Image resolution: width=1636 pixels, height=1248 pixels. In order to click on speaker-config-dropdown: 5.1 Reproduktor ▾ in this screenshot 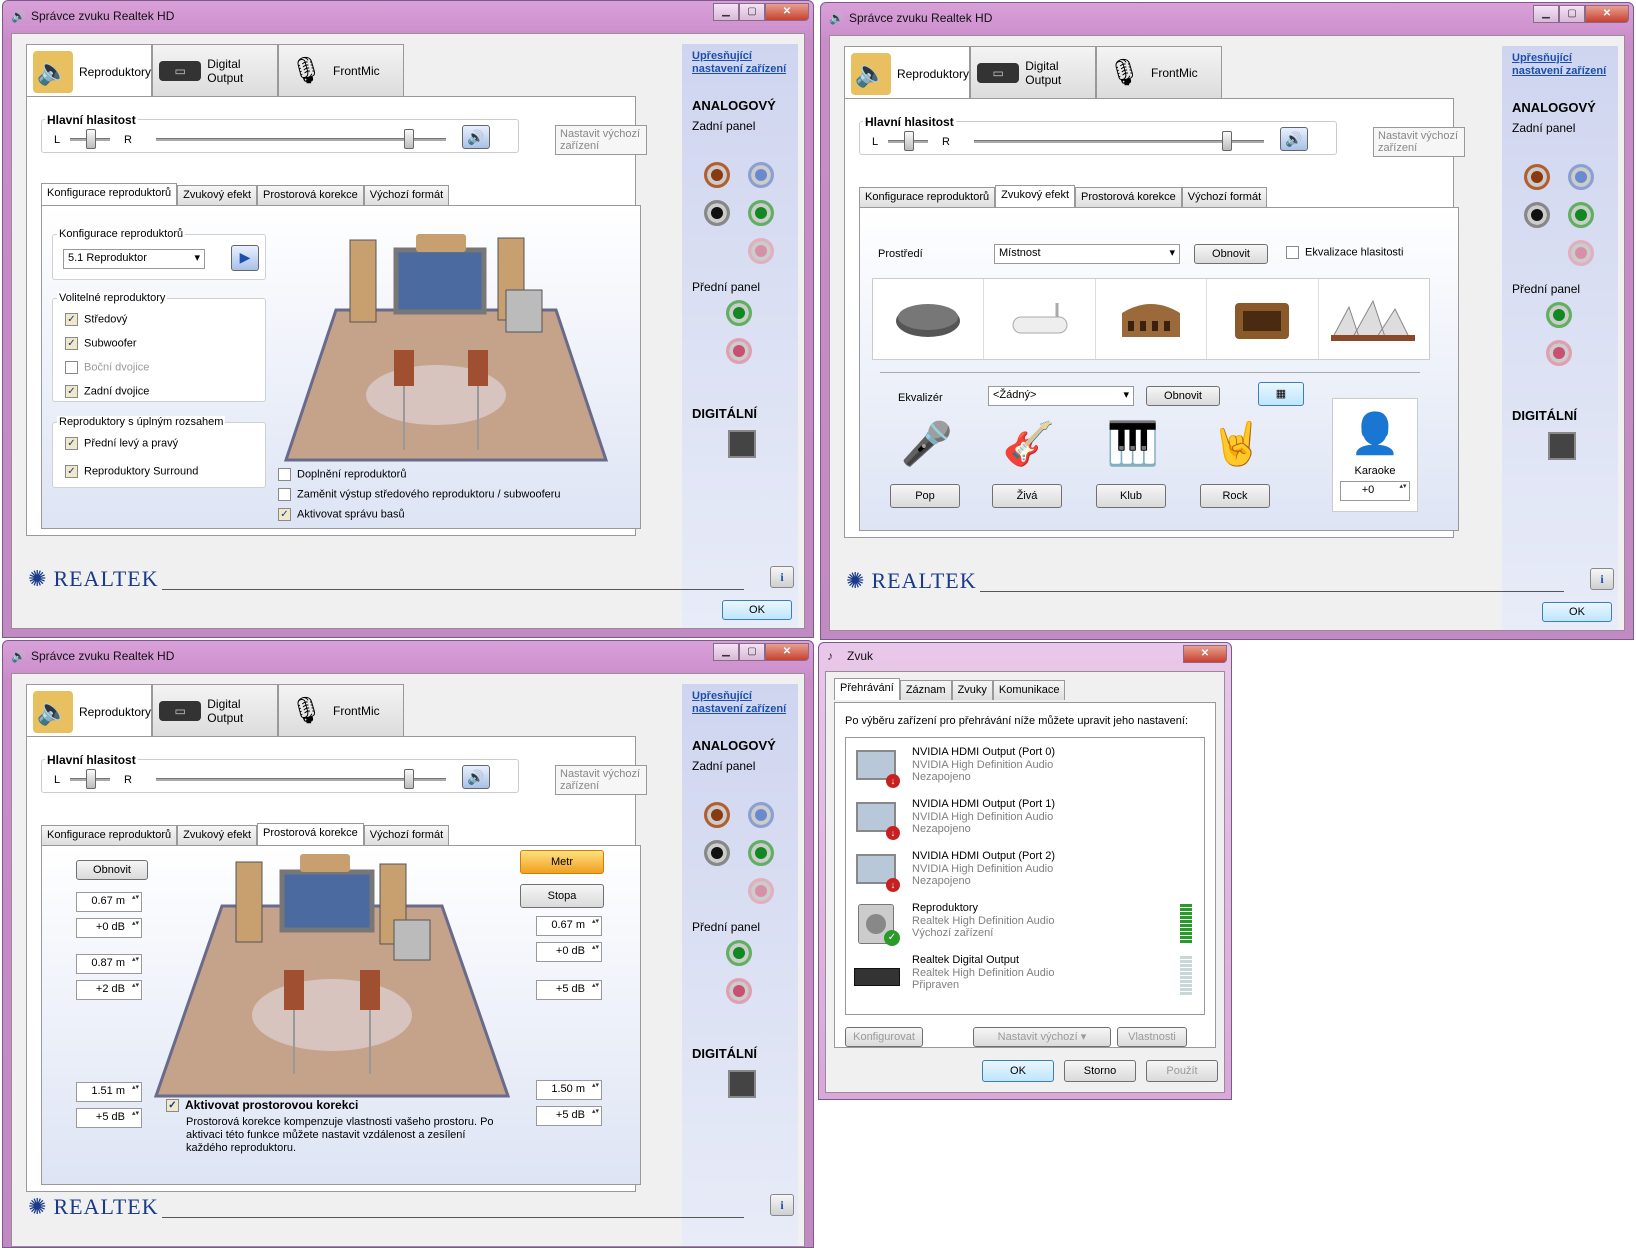, I will do `click(134, 259)`.